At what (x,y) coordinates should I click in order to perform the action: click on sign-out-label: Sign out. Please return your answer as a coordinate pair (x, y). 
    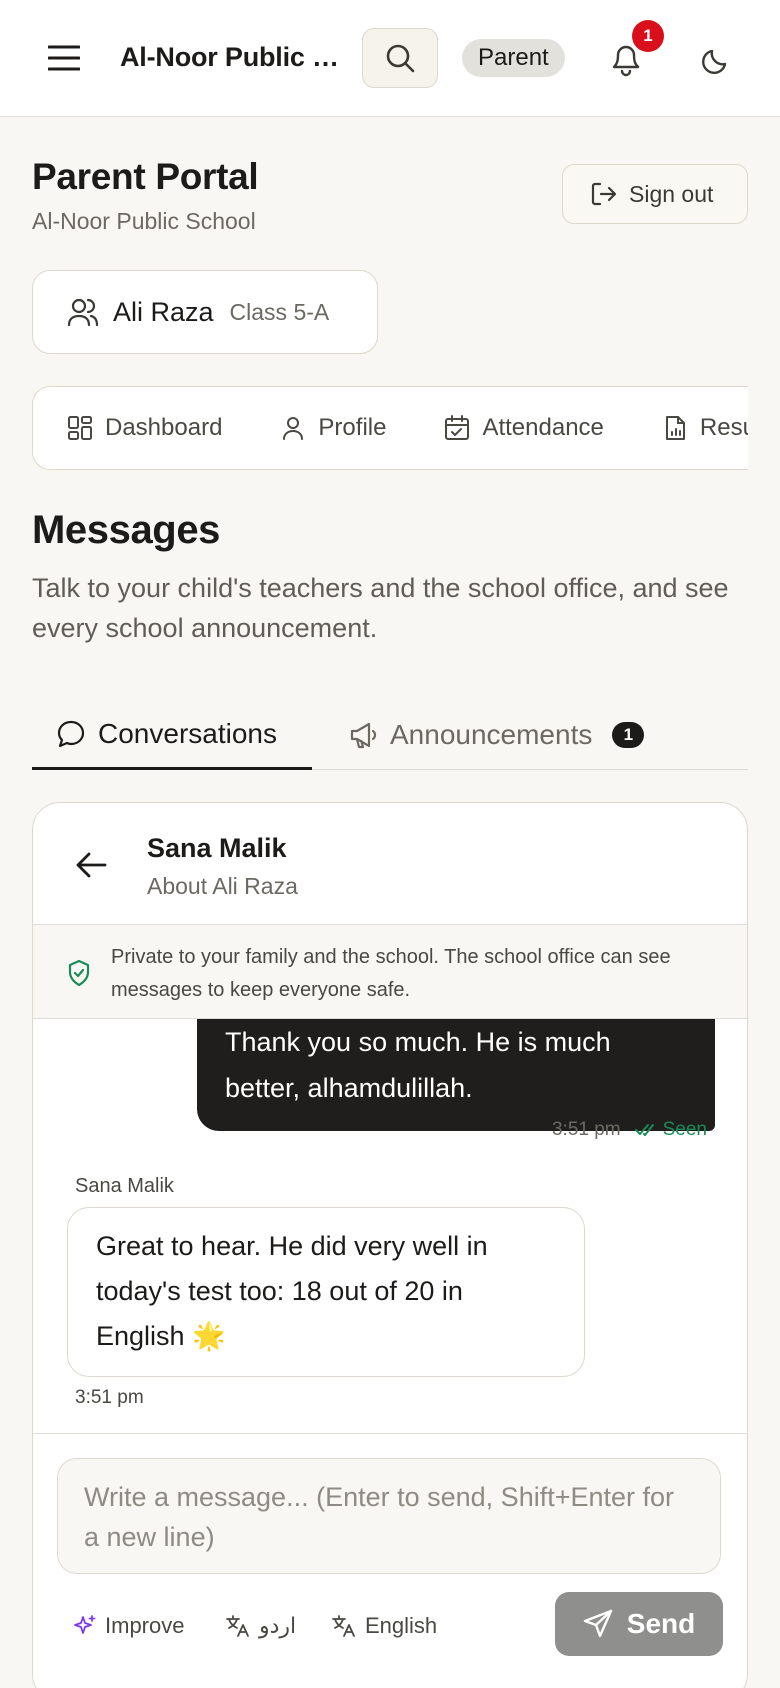
    Looking at the image, I should click on (671, 193).